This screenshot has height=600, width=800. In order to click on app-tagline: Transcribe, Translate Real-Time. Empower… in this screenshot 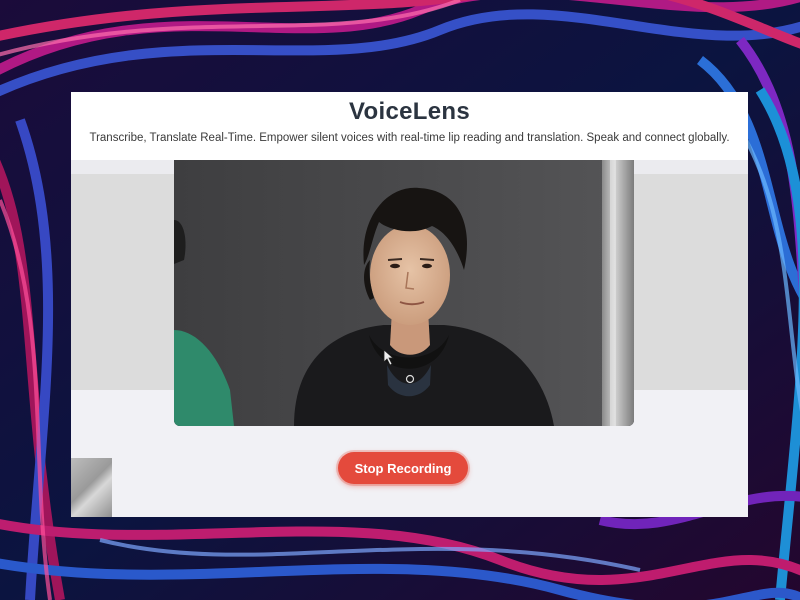, I will do `click(409, 138)`.